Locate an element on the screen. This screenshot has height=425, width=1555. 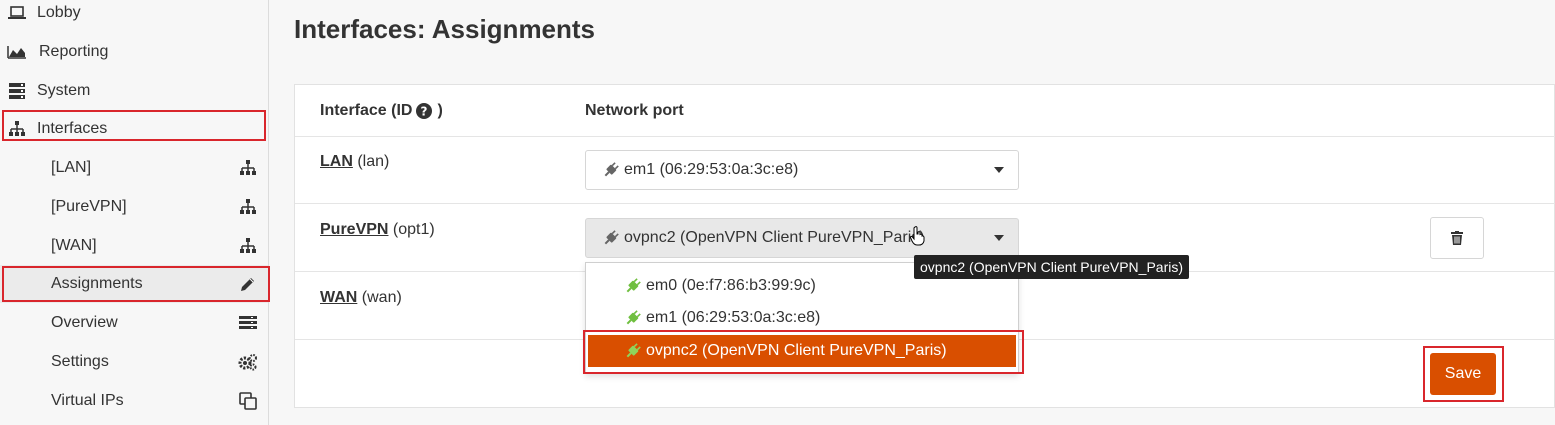
pencil-icon is located at coordinates (248, 284).